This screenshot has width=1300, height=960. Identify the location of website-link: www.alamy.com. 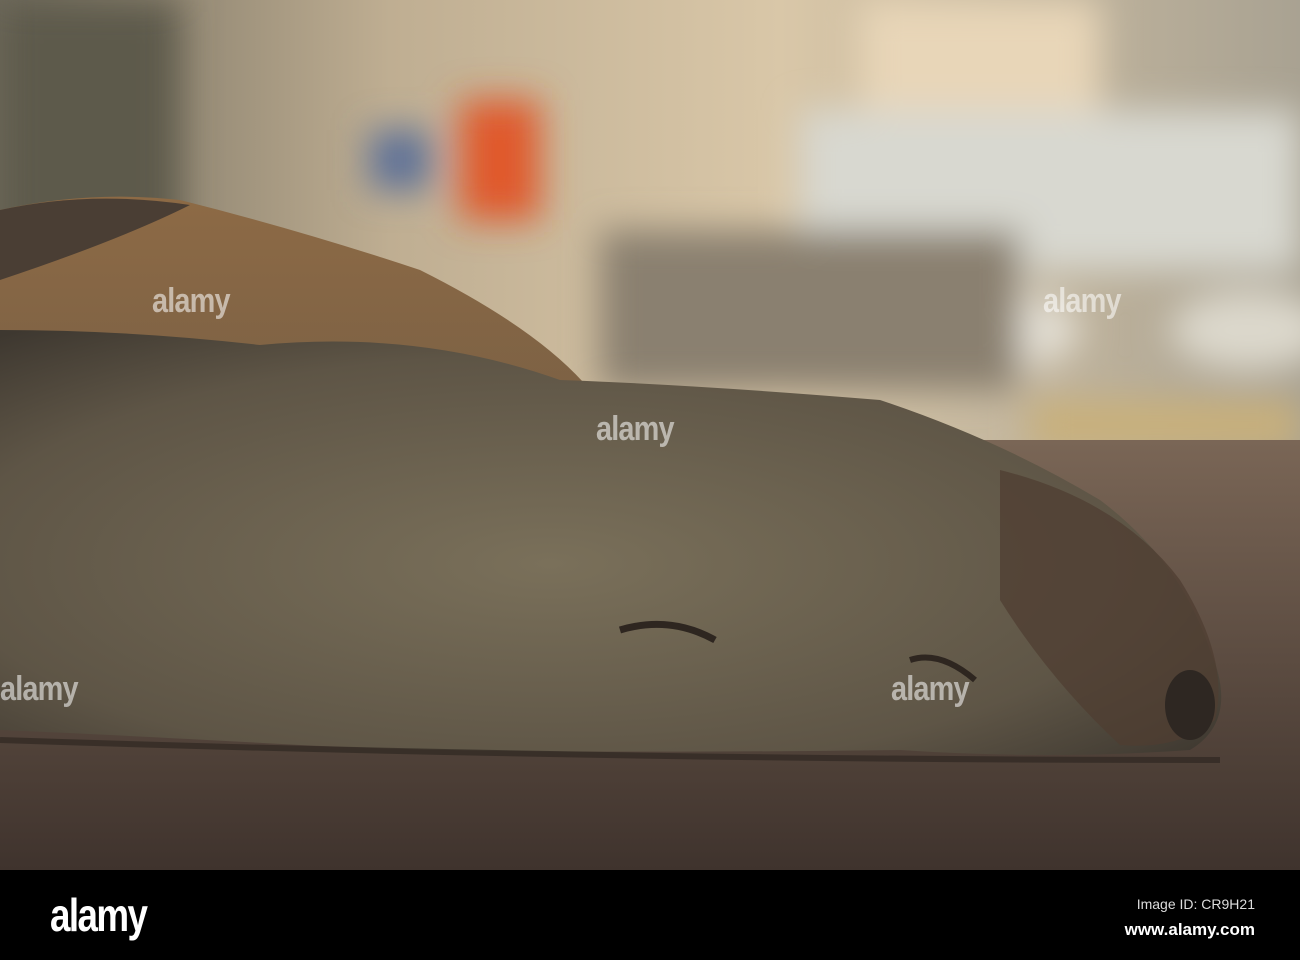
(1190, 930).